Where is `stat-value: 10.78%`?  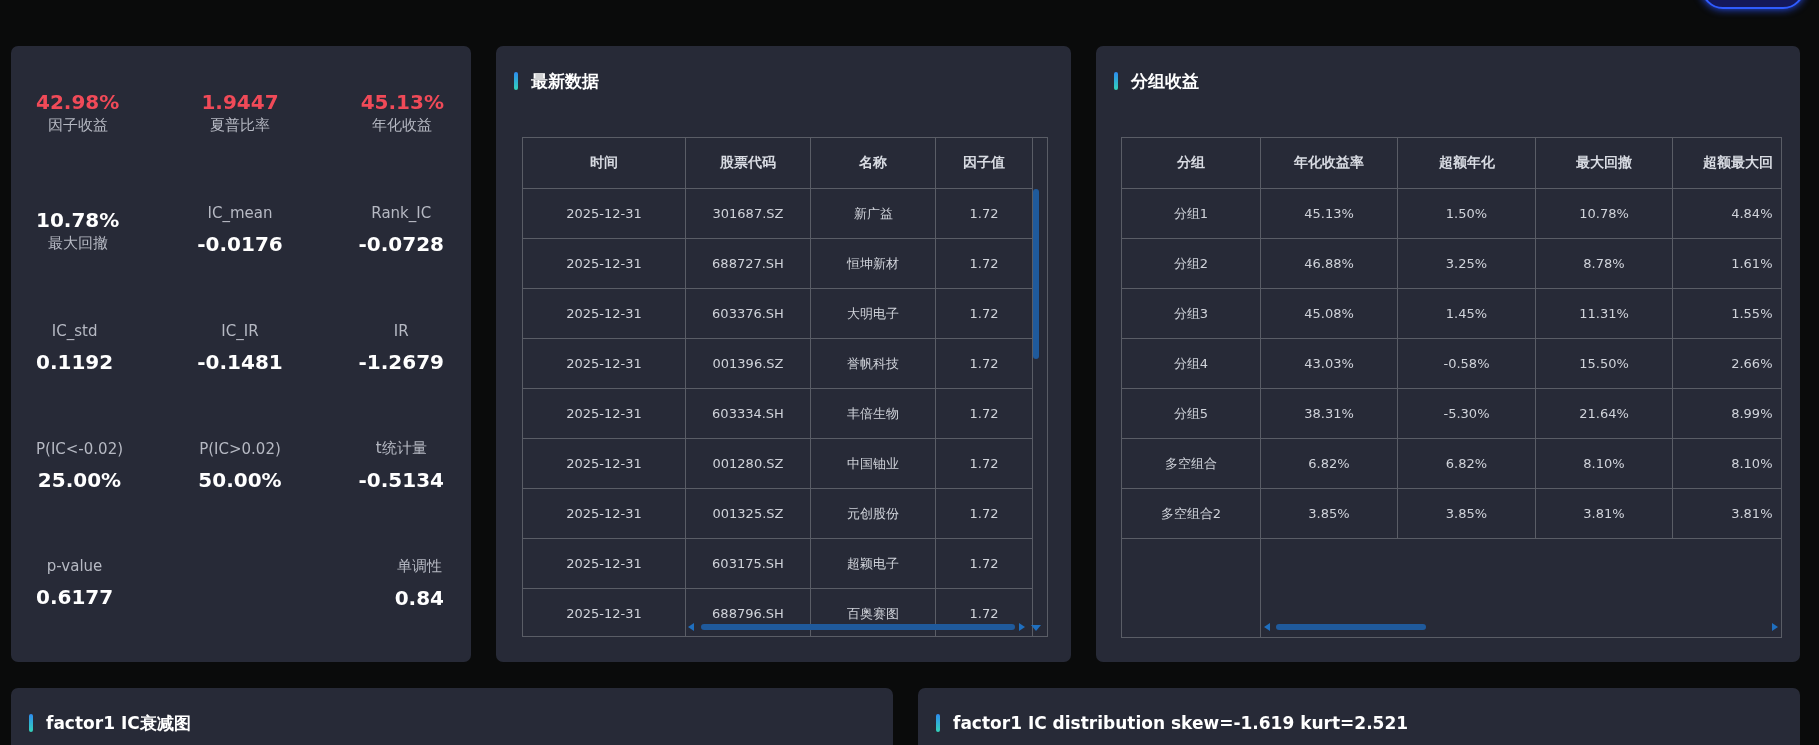
stat-value: 10.78% is located at coordinates (78, 219).